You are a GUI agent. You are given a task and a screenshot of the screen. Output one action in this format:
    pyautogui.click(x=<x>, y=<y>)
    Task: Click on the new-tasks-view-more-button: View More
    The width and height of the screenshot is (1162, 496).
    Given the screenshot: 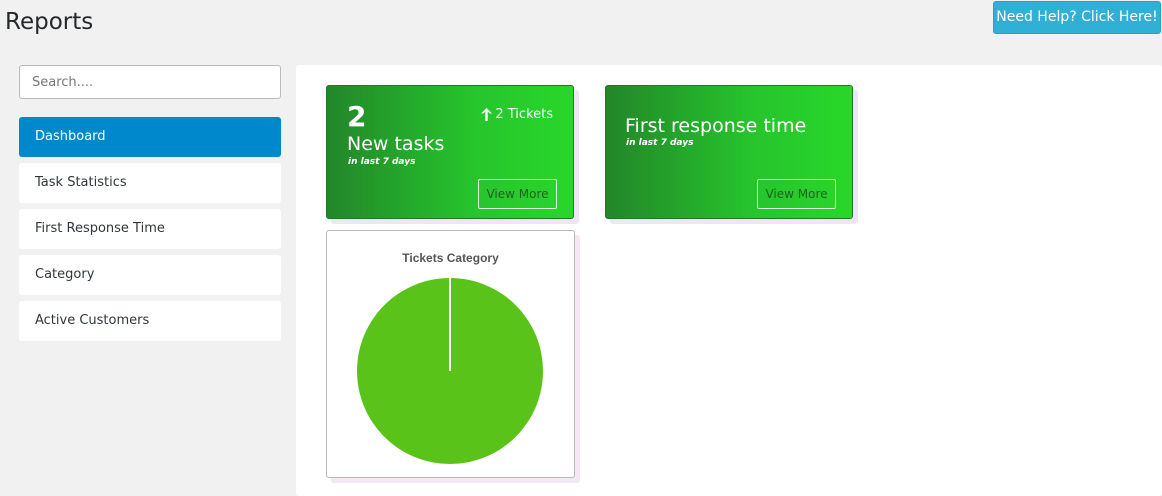 What is the action you would take?
    pyautogui.click(x=517, y=194)
    